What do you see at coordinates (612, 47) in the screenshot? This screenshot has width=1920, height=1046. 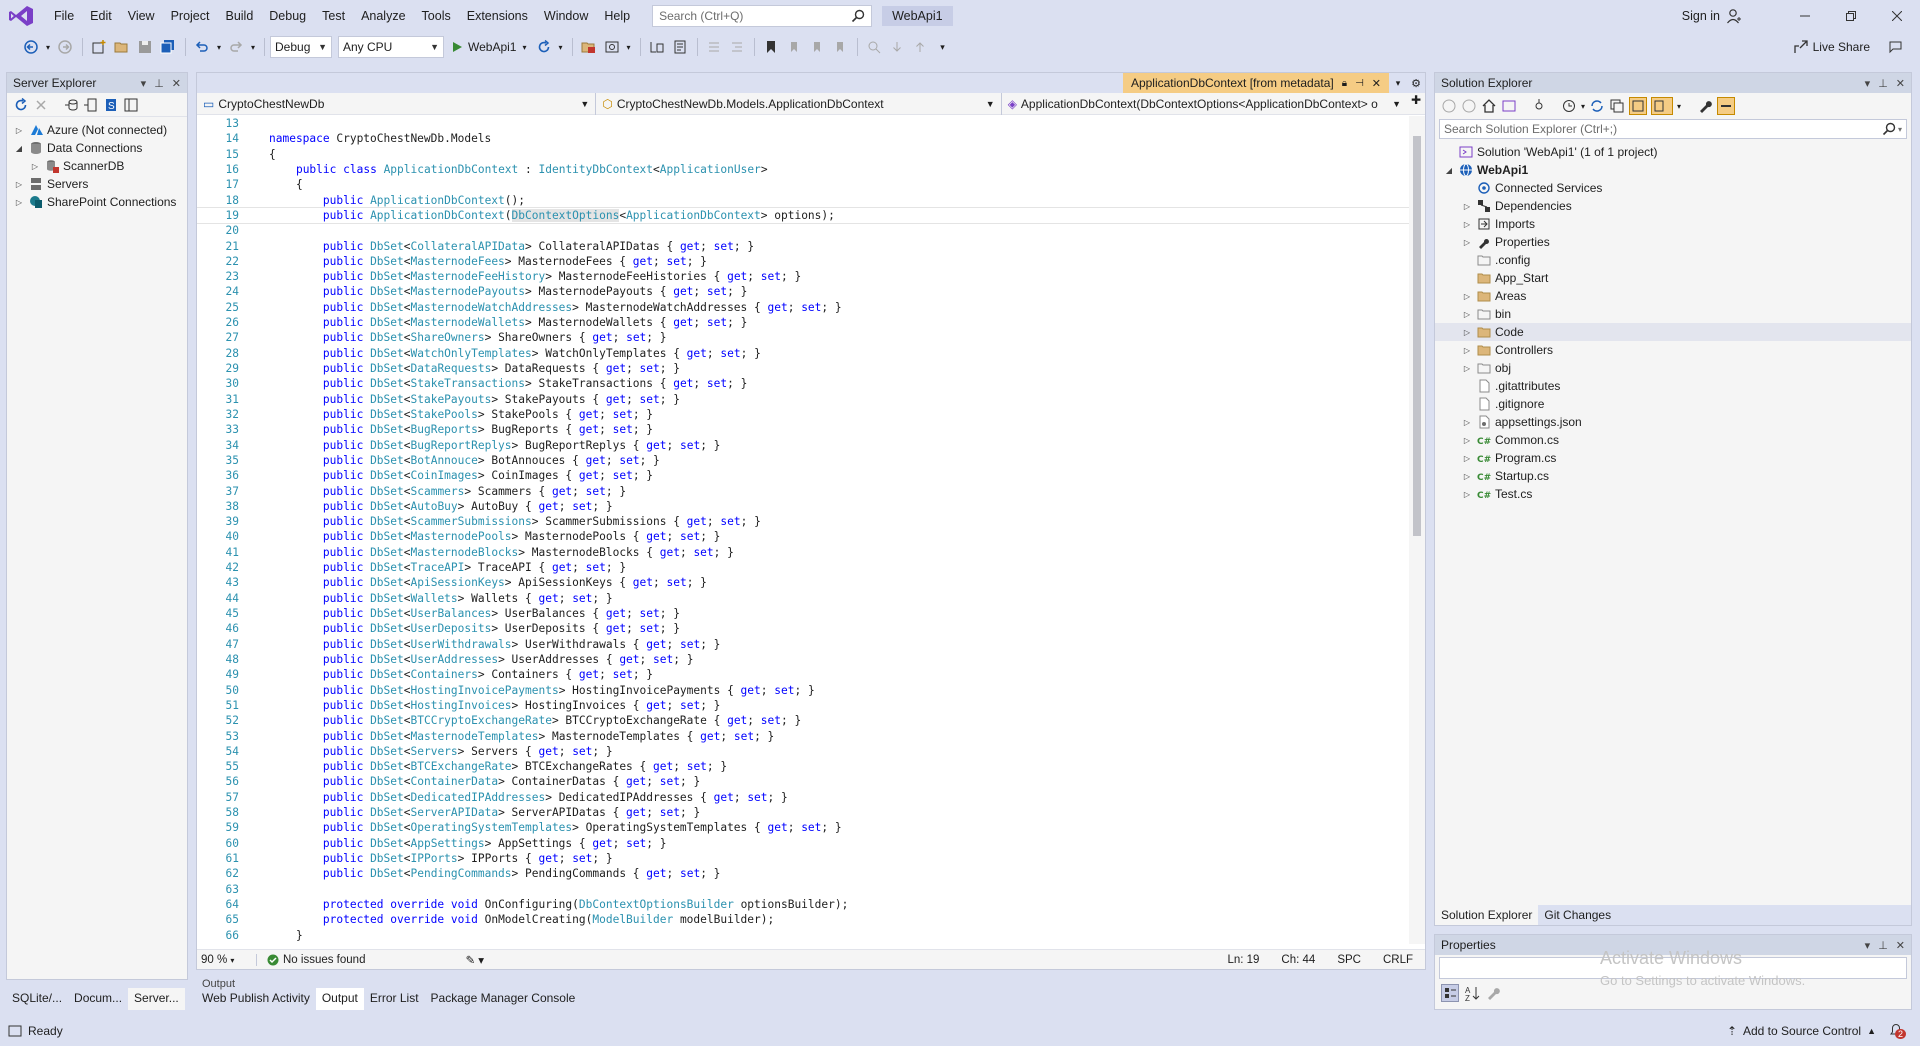 I see `screenshot-icon` at bounding box center [612, 47].